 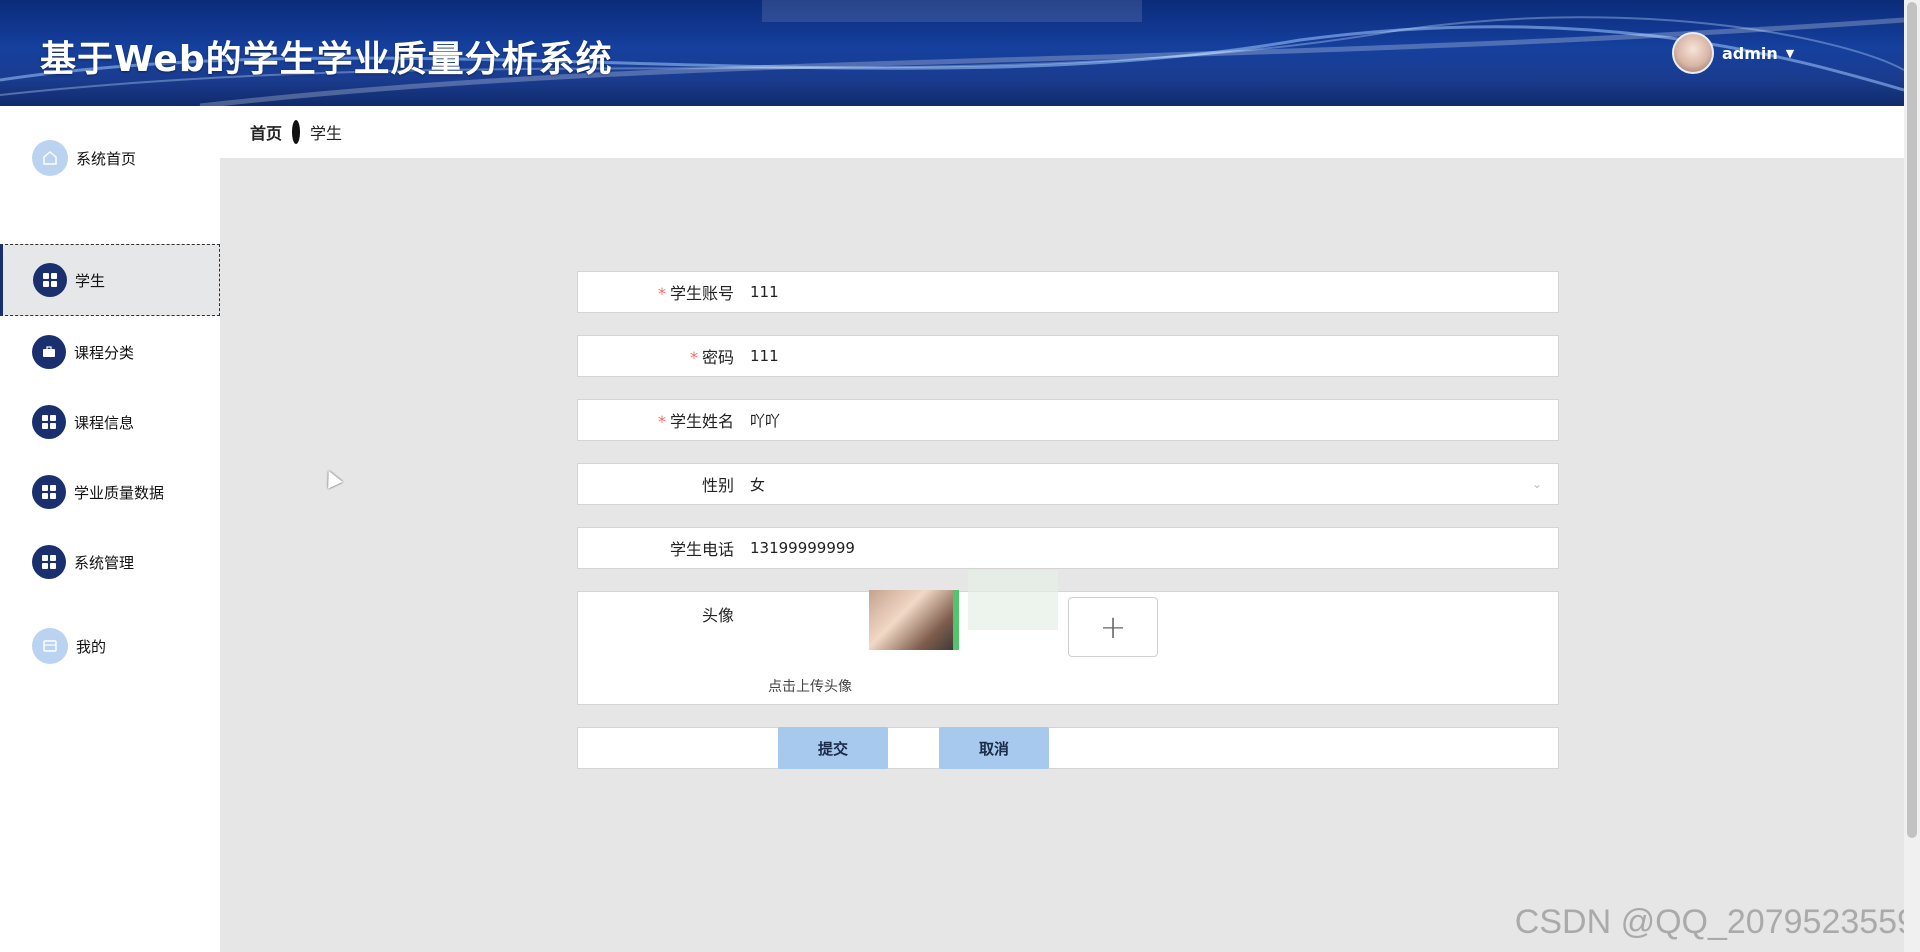 What do you see at coordinates (1153, 420) in the screenshot?
I see `name-input: 吖吖` at bounding box center [1153, 420].